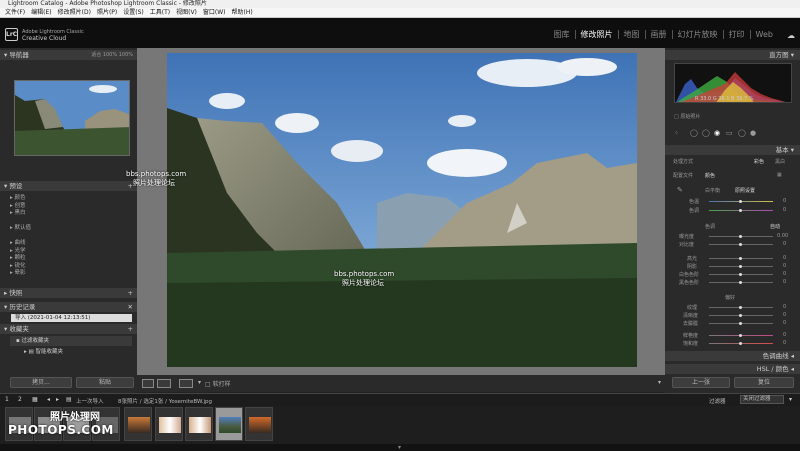  I want to click on module-book: 画册, so click(658, 34).